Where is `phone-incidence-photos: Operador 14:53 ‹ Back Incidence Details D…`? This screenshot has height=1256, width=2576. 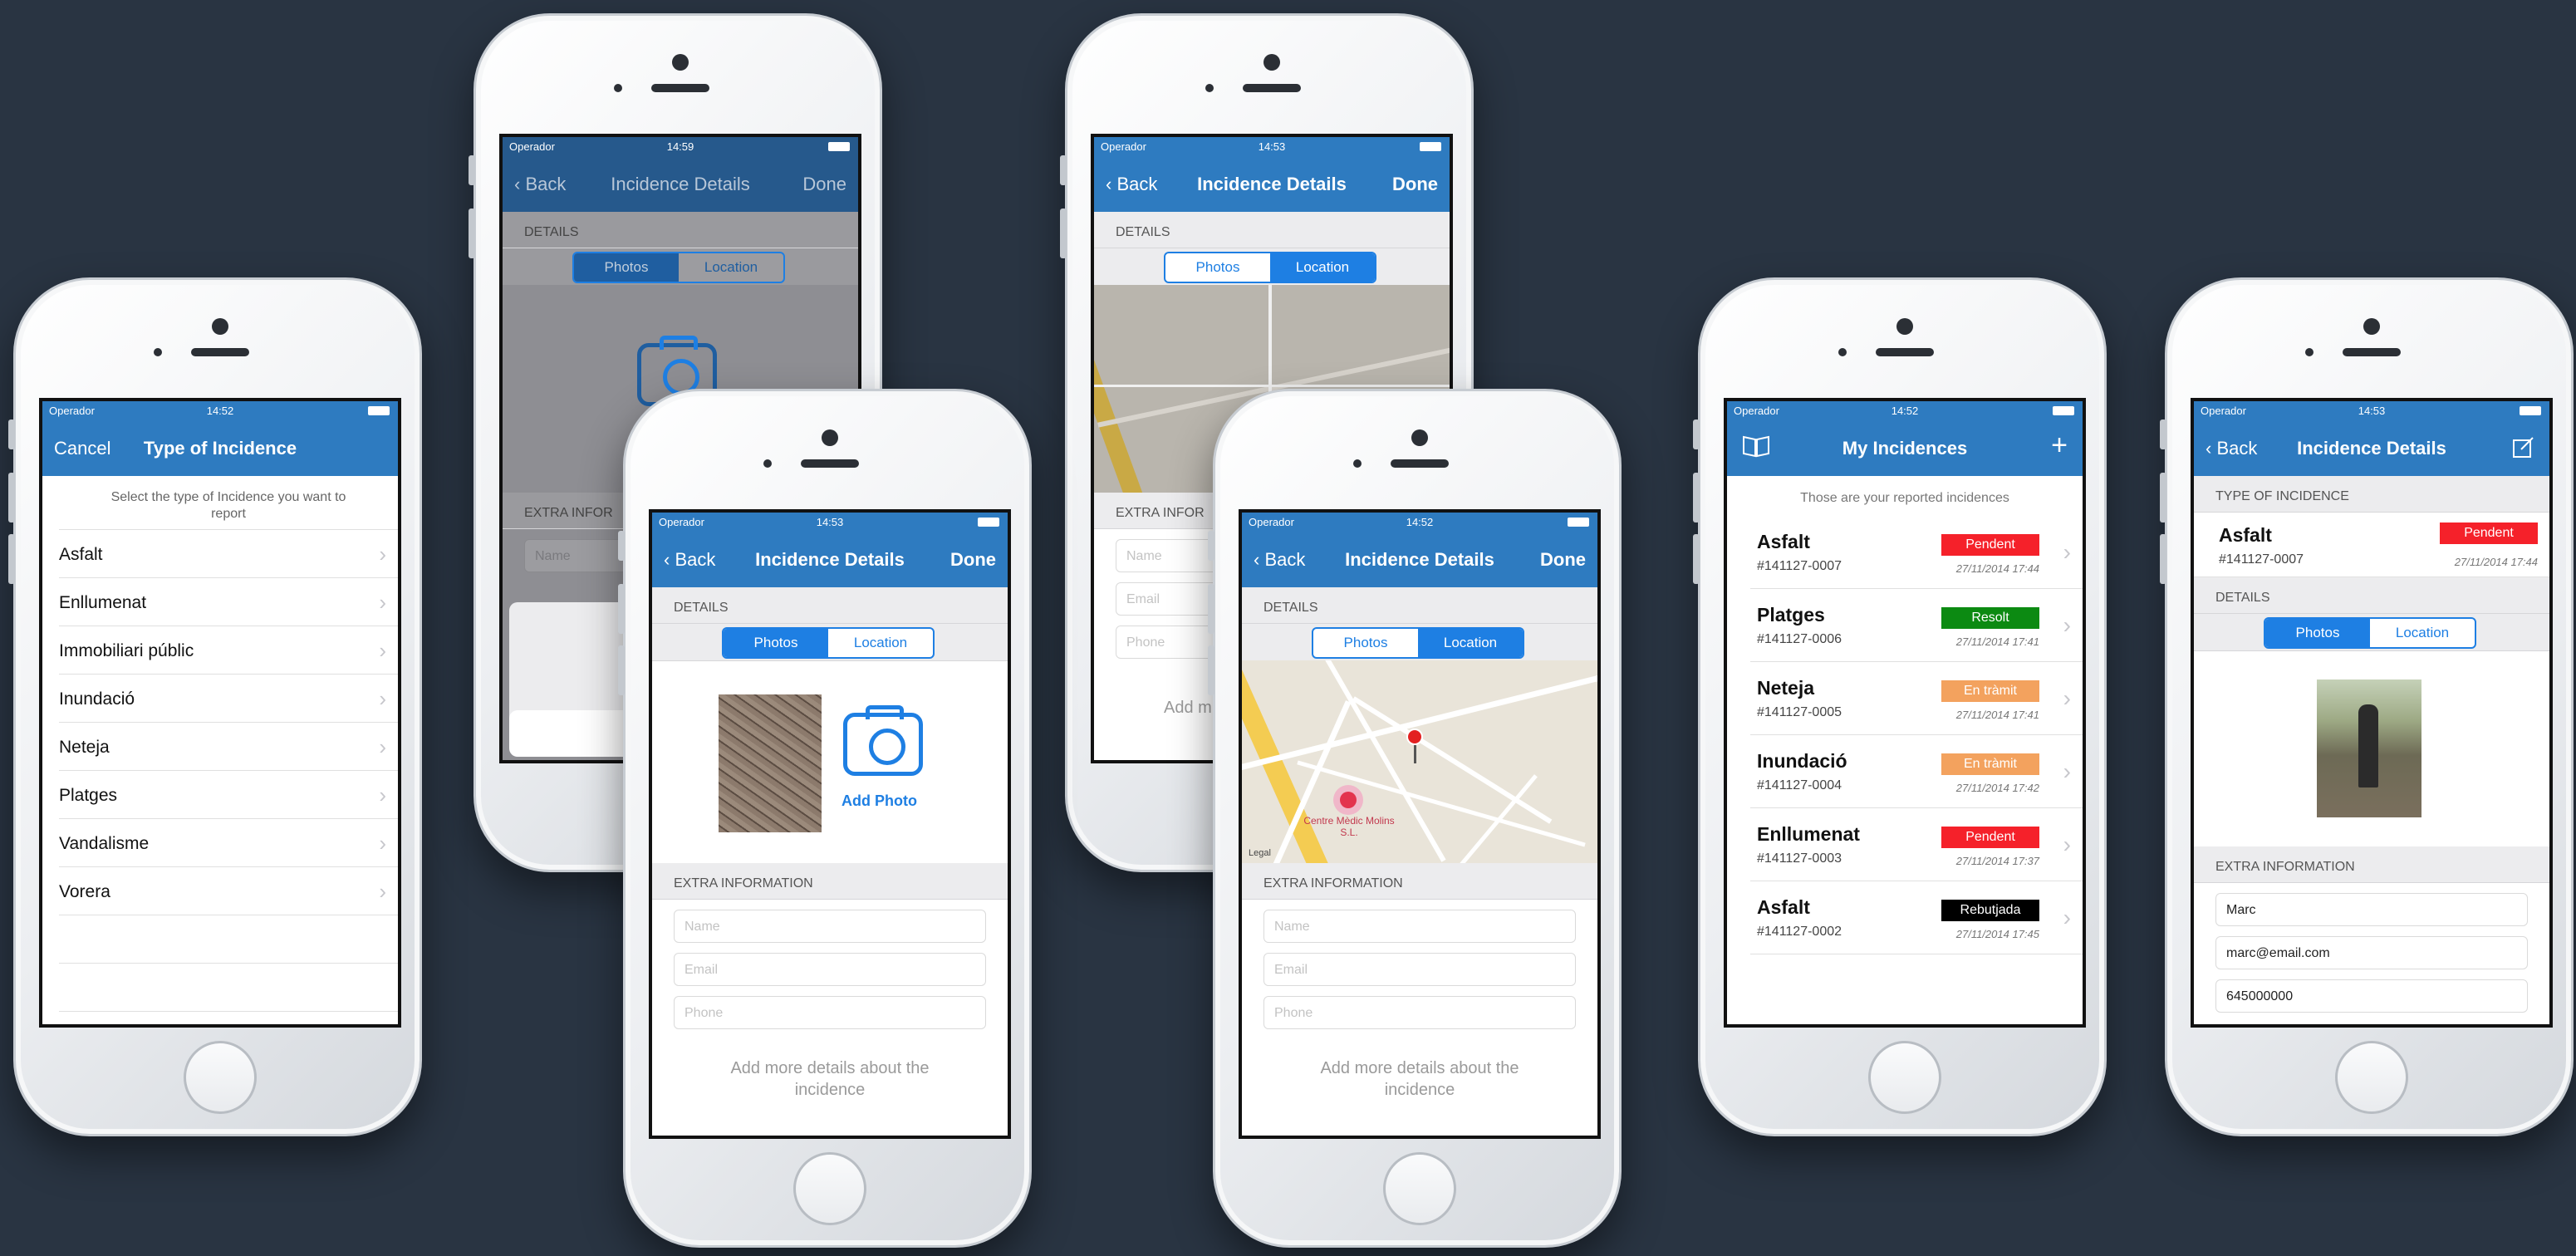
phone-incidence-photos: Operador 14:53 ‹ Back Incidence Details D… is located at coordinates (825, 818).